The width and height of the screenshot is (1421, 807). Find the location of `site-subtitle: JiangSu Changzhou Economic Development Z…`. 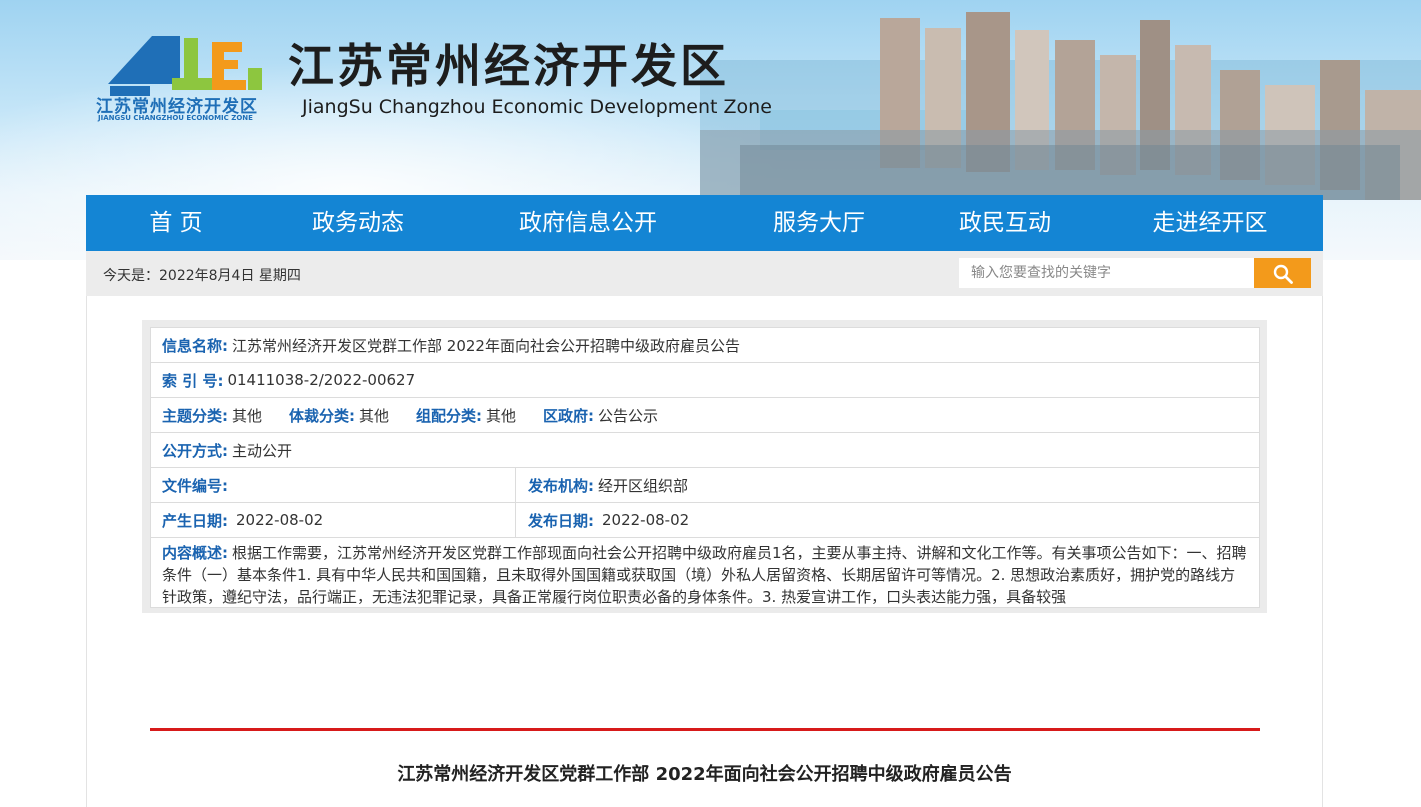

site-subtitle: JiangSu Changzhou Economic Development Z… is located at coordinates (537, 107).